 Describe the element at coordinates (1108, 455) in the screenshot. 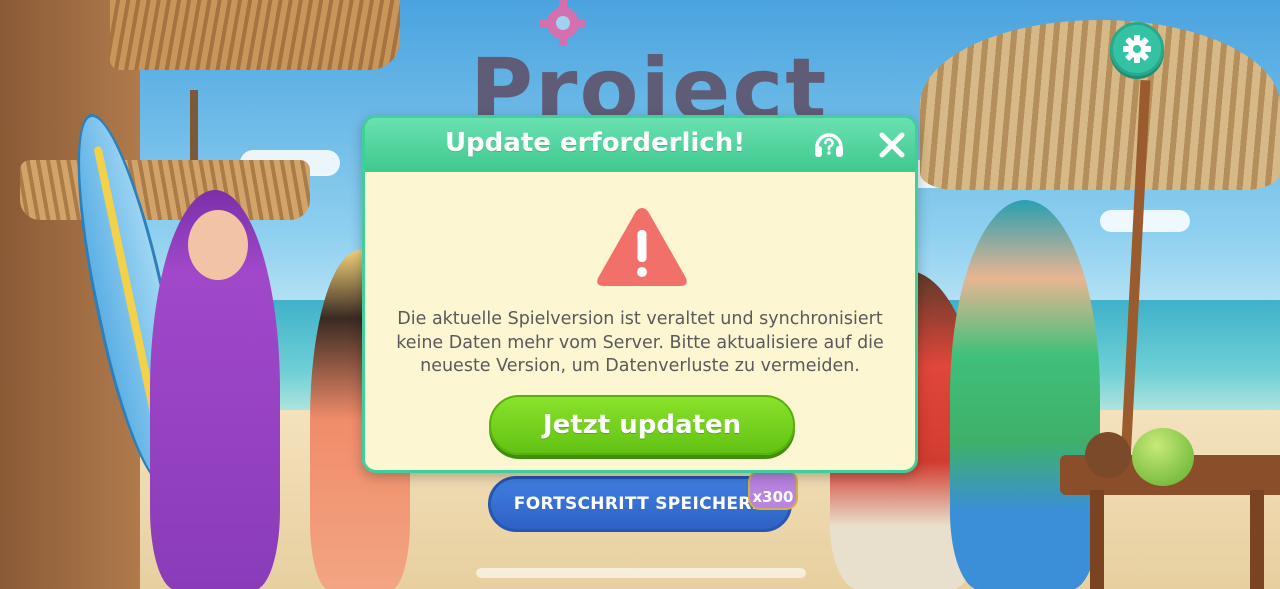

I see `coconut-drink` at that location.